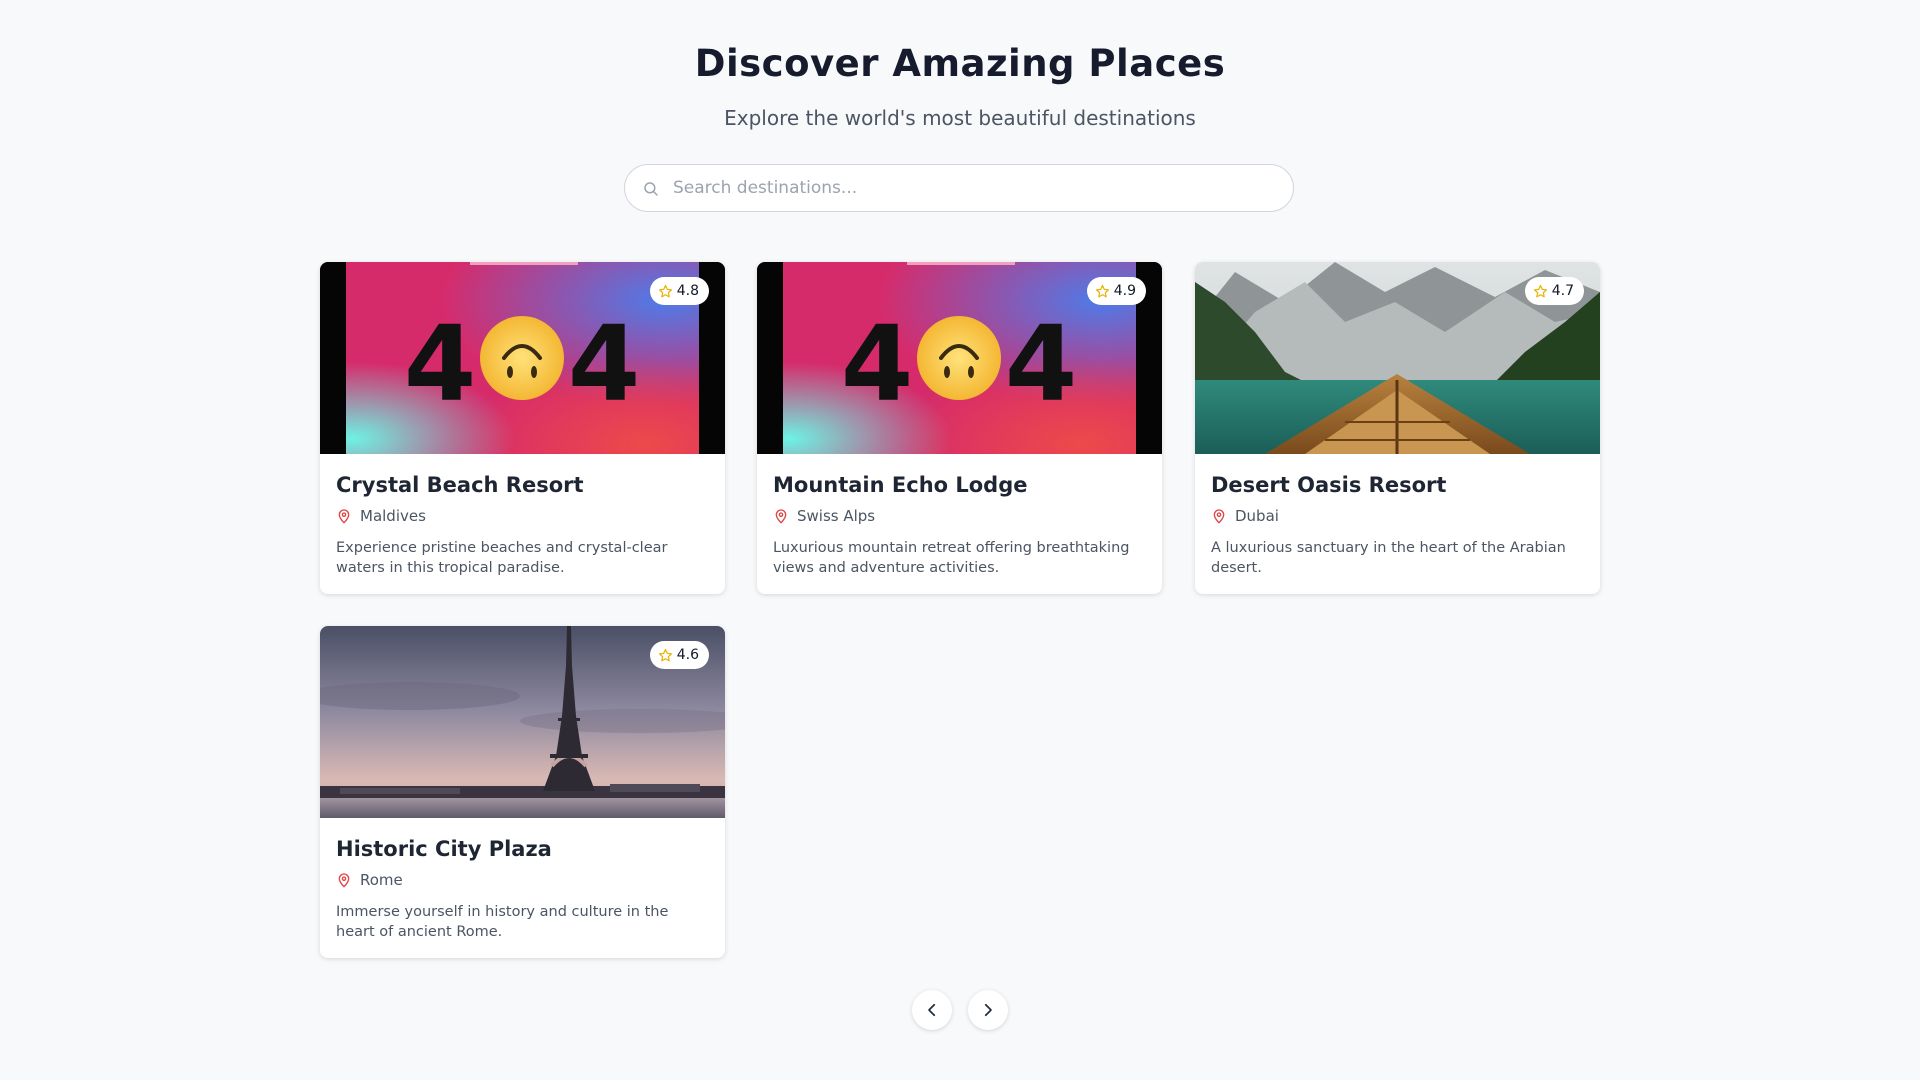 The image size is (1920, 1080). What do you see at coordinates (687, 291) in the screenshot?
I see `rating-value: 4.8` at bounding box center [687, 291].